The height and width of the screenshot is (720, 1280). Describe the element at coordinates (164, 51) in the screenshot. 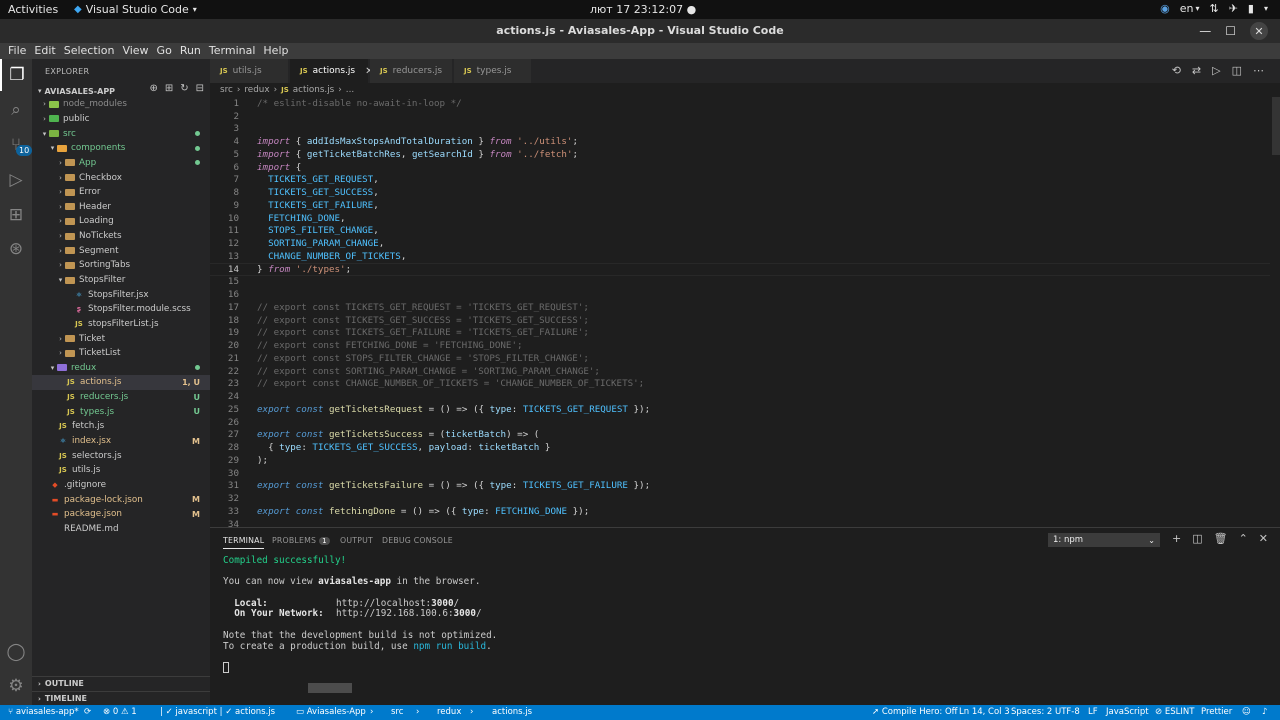

I see `menu-go: Go` at that location.